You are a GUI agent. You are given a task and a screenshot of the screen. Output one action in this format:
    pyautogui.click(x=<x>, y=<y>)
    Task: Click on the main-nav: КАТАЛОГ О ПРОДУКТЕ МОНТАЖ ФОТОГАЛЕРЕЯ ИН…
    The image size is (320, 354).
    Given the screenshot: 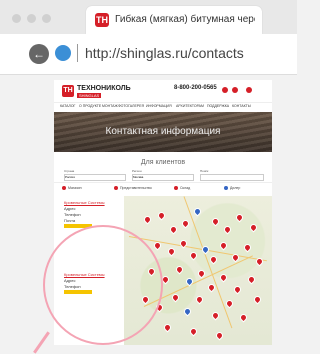 What is the action you would take?
    pyautogui.click(x=163, y=106)
    